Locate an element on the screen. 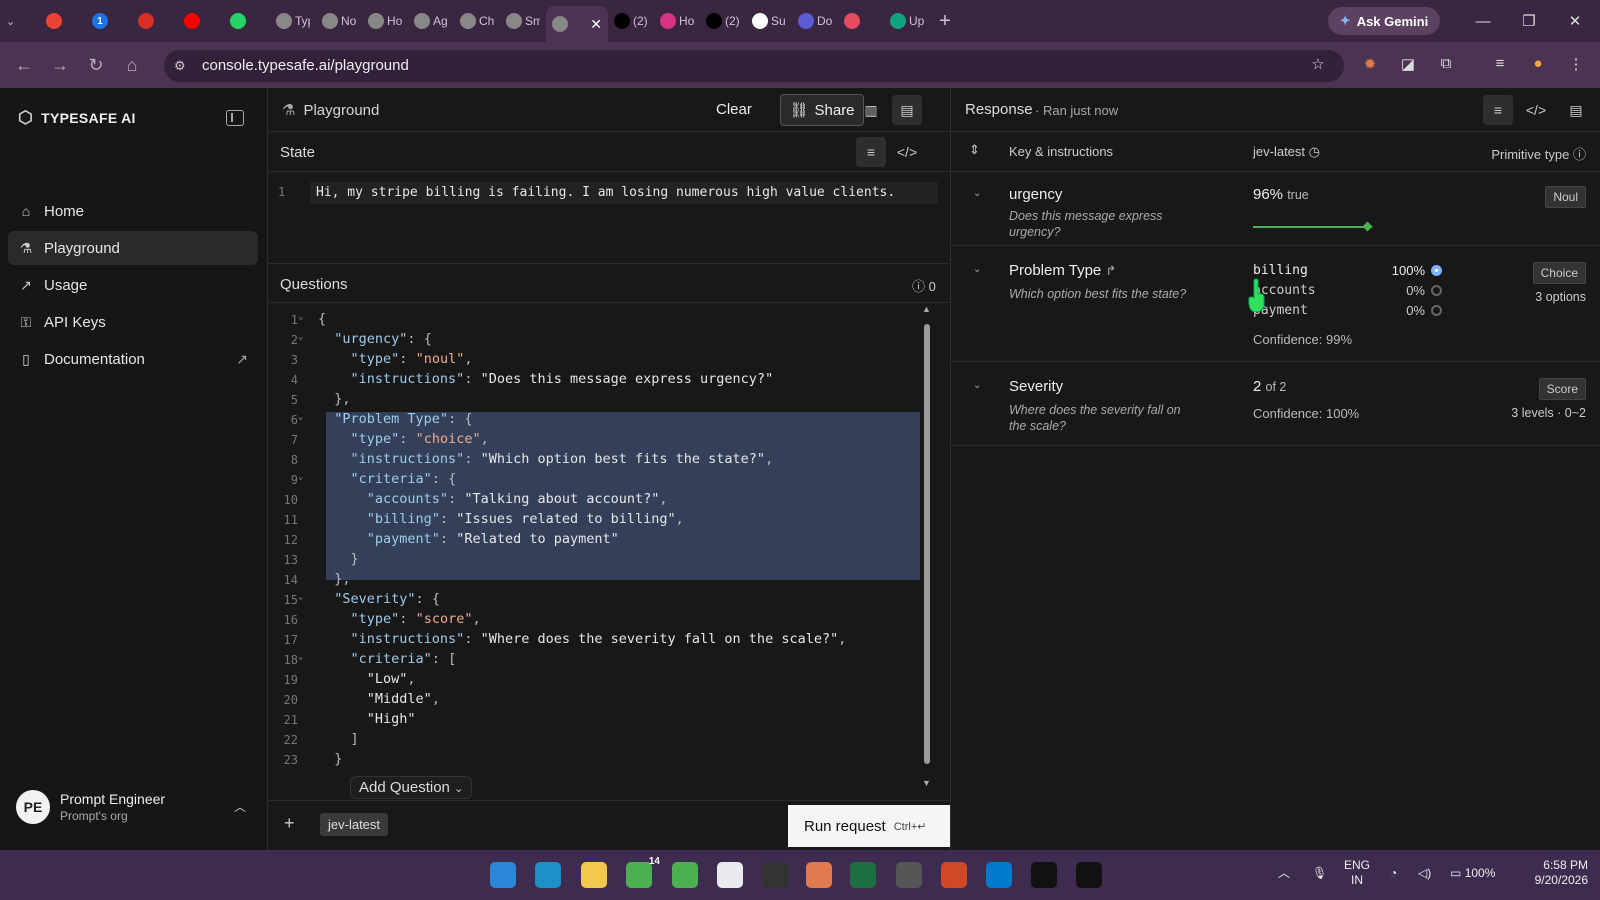 This screenshot has width=1600, height=900. sidebar-item-playground: ⚗ Playground is located at coordinates (133, 248).